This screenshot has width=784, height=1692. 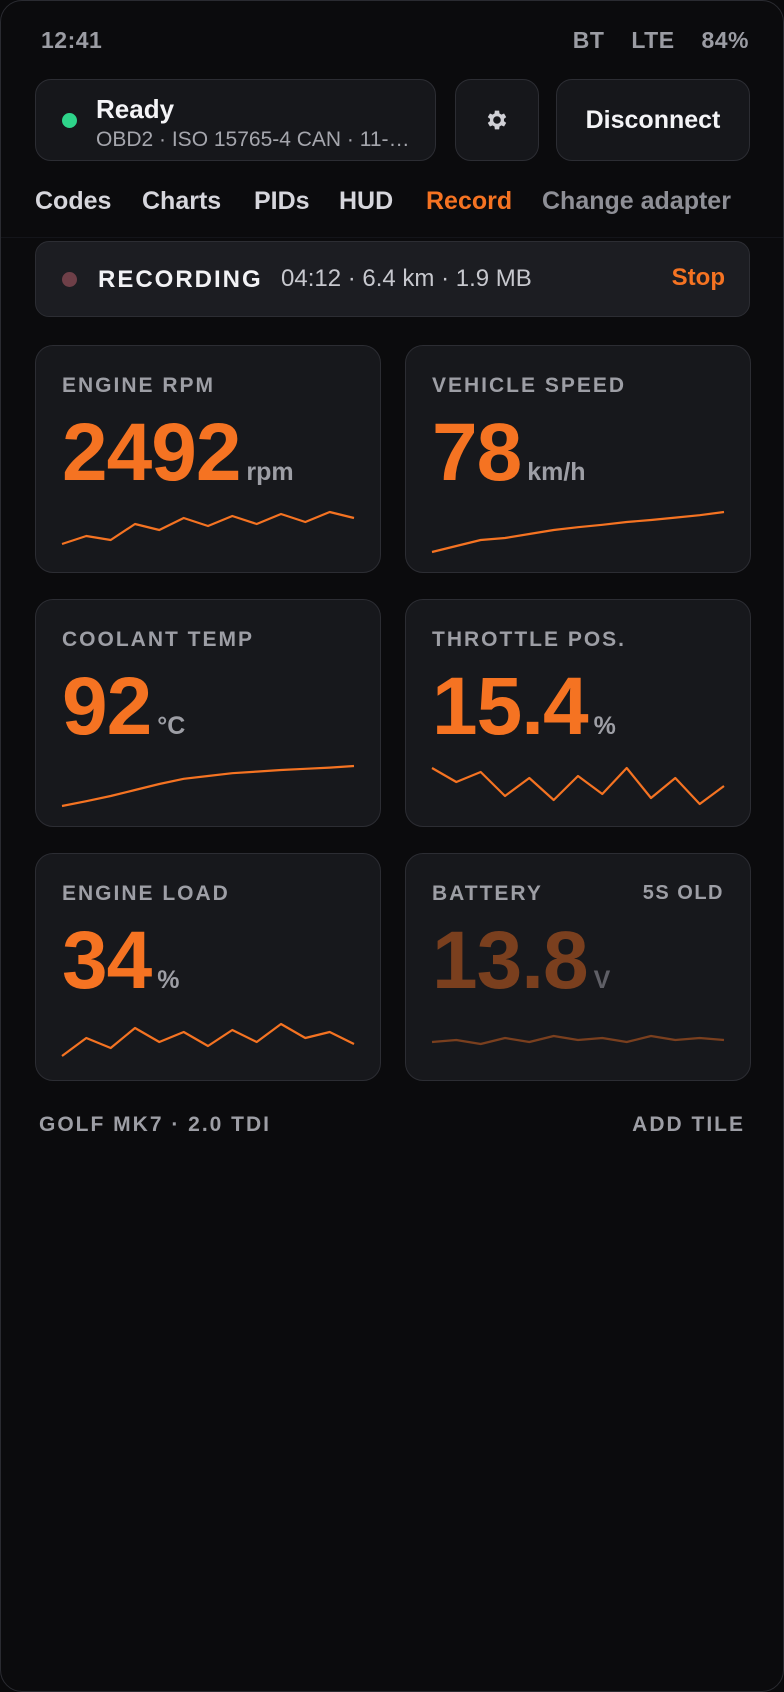 What do you see at coordinates (469, 201) in the screenshot?
I see `tab-record: Record` at bounding box center [469, 201].